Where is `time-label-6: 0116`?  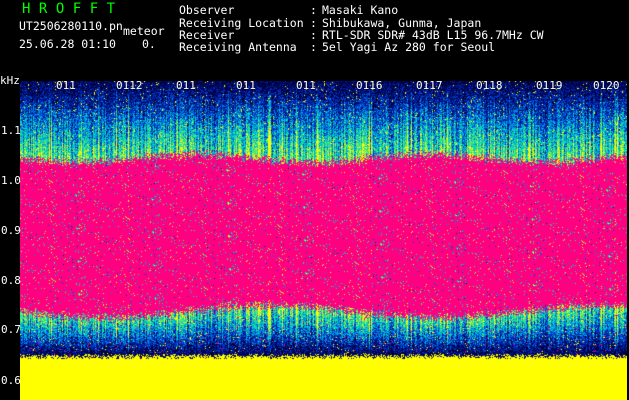
time-label-6: 0116 is located at coordinates (369, 85).